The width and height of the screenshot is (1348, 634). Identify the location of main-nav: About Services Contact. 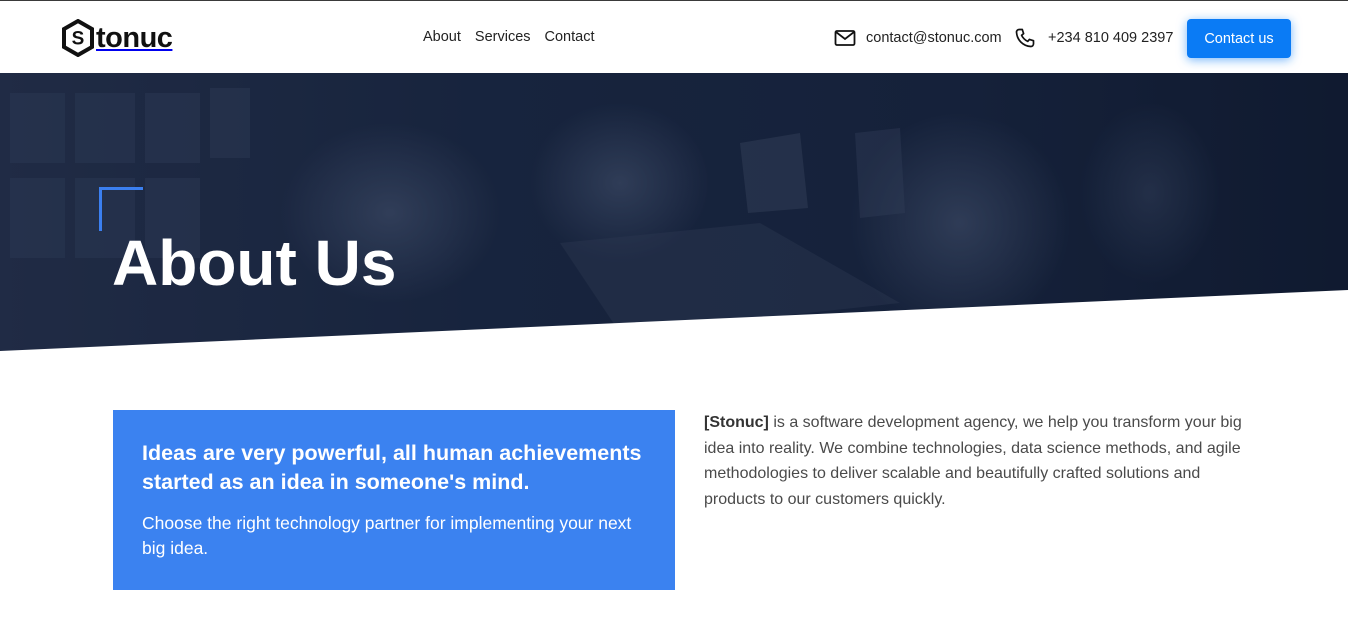
(509, 37).